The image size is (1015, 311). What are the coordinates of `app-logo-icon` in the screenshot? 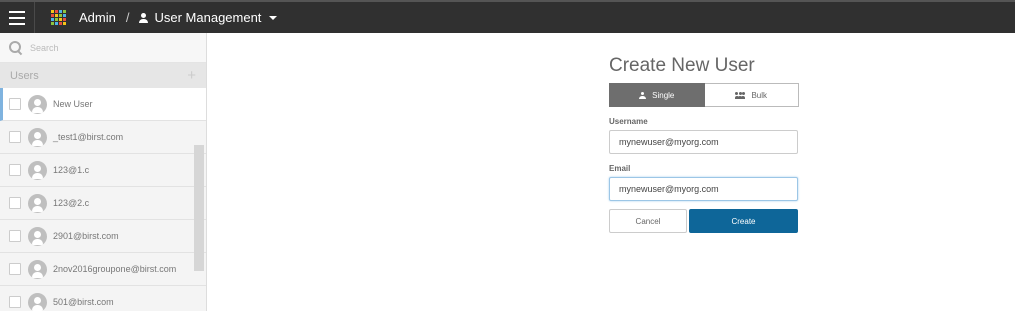 It's located at (59, 17).